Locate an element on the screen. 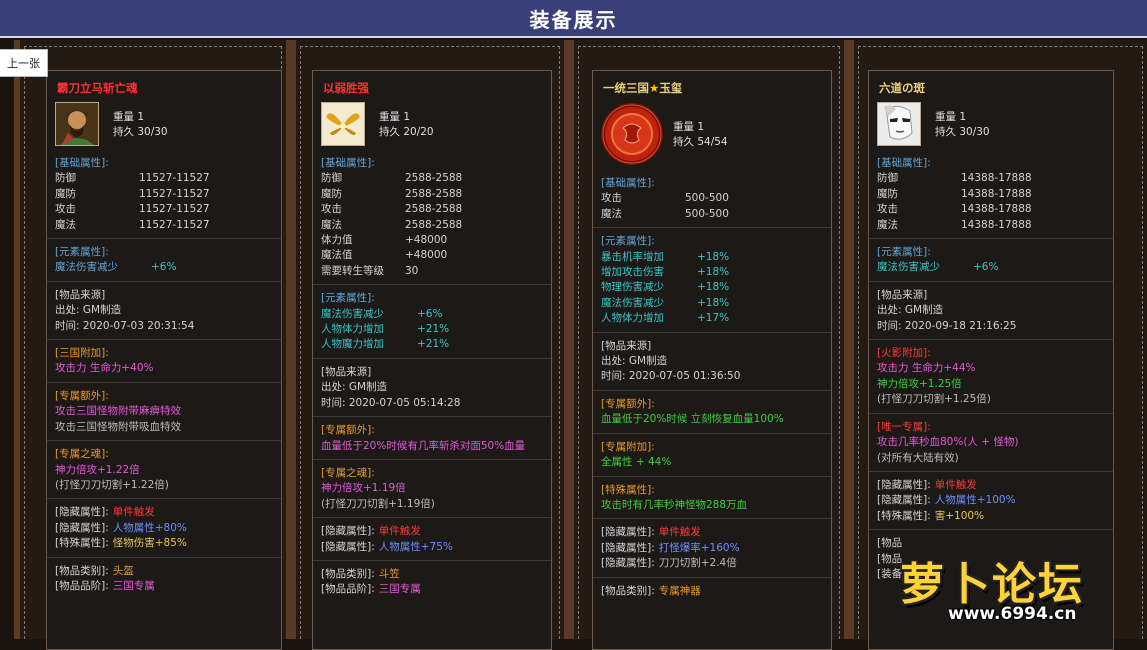 This screenshot has width=1147, height=650. item-header: 重量 1 持久 20/20 is located at coordinates (432, 126).